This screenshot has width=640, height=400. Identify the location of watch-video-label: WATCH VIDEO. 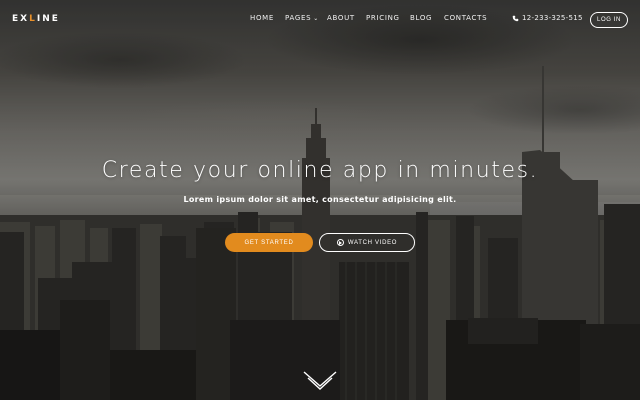
(372, 242).